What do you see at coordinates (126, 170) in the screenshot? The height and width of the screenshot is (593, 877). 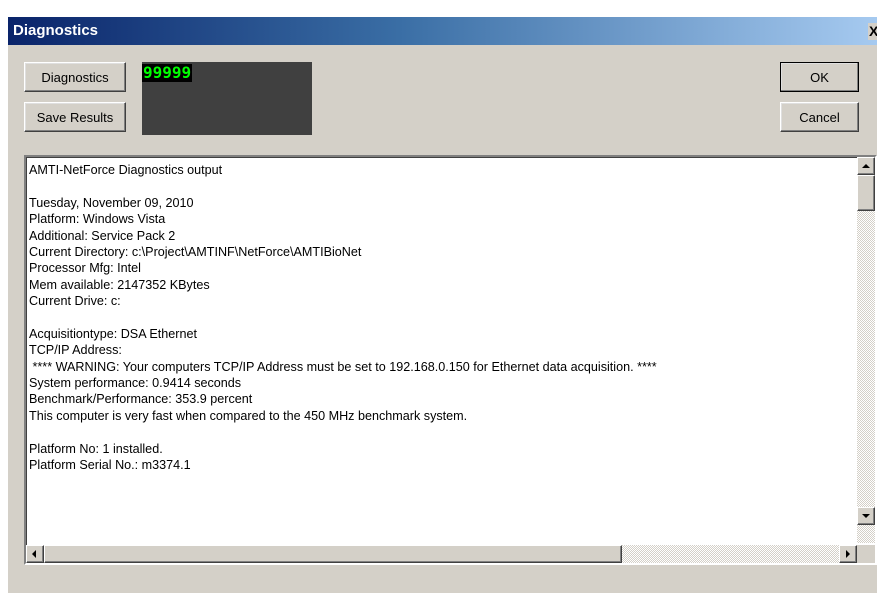 I see `output-line: AMTI-NetForce Diagnostics output` at bounding box center [126, 170].